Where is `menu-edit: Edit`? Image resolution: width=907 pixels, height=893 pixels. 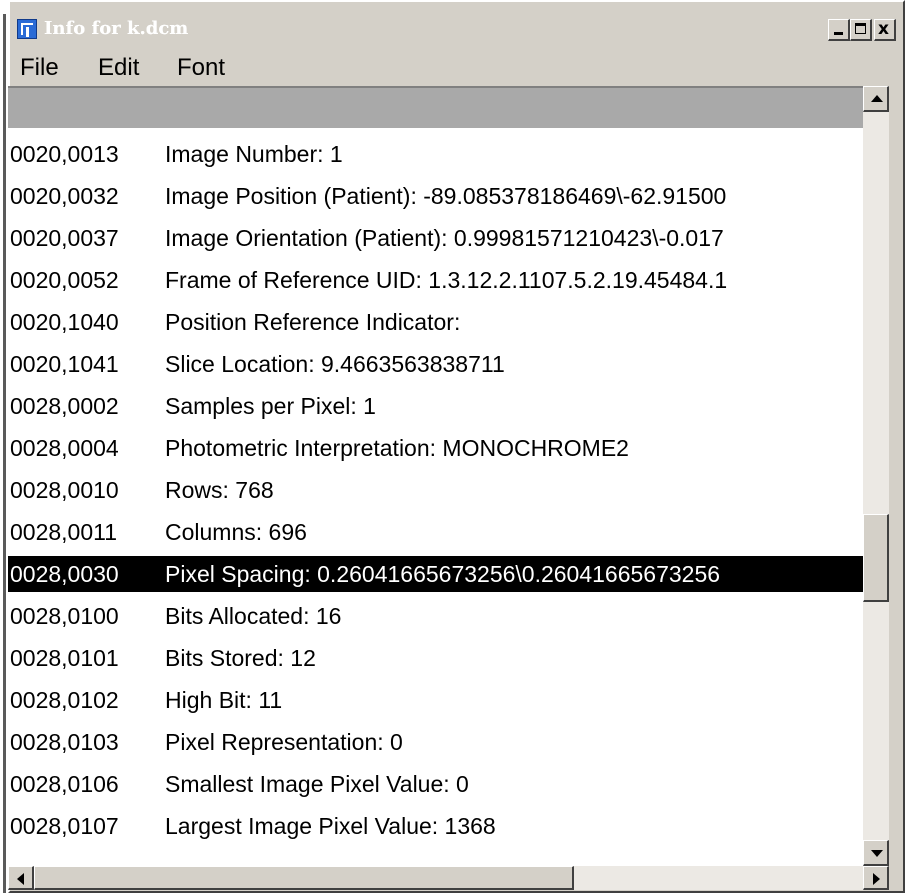 menu-edit: Edit is located at coordinates (118, 68).